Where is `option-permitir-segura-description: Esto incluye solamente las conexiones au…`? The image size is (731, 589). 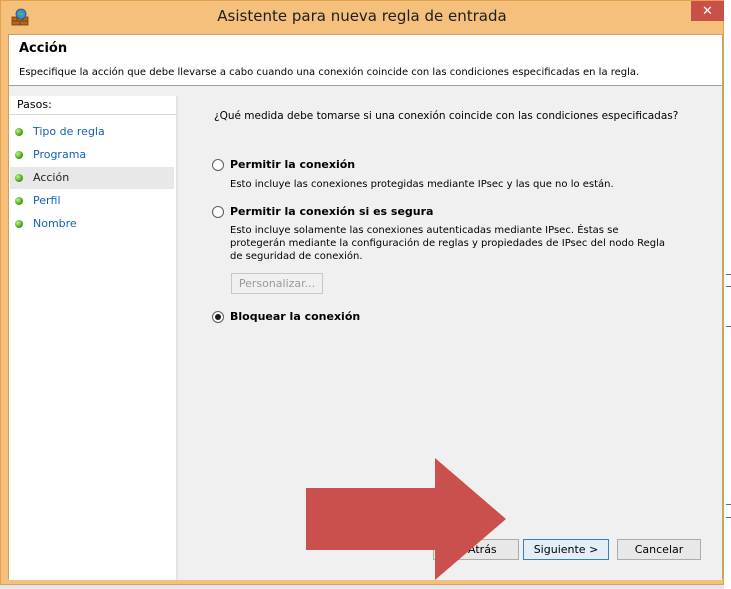
option-permitir-segura-description: Esto incluye solamente las conexiones au… is located at coordinates (448, 243).